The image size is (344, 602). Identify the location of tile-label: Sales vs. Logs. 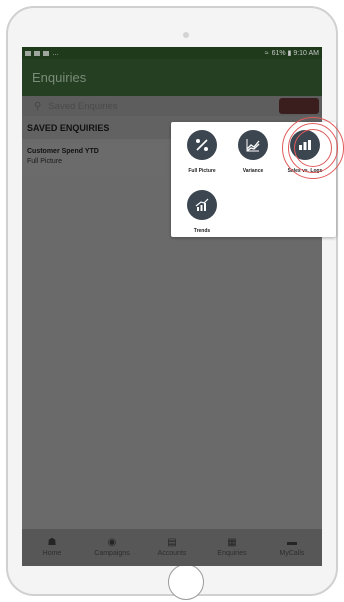
(305, 171).